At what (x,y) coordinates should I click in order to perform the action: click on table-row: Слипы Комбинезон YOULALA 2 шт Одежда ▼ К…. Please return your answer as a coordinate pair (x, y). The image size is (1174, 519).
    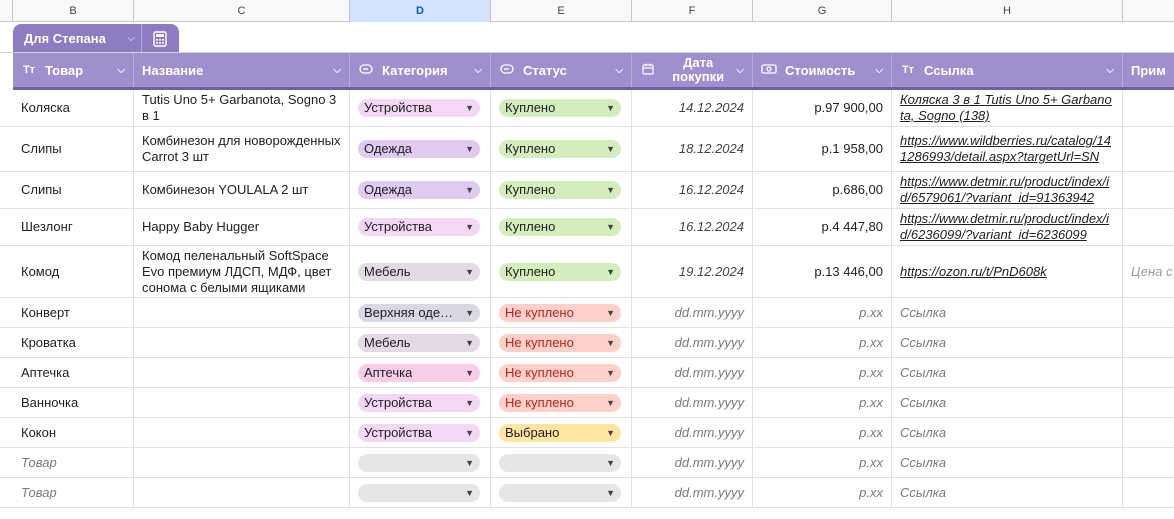
    Looking at the image, I should click on (587, 190).